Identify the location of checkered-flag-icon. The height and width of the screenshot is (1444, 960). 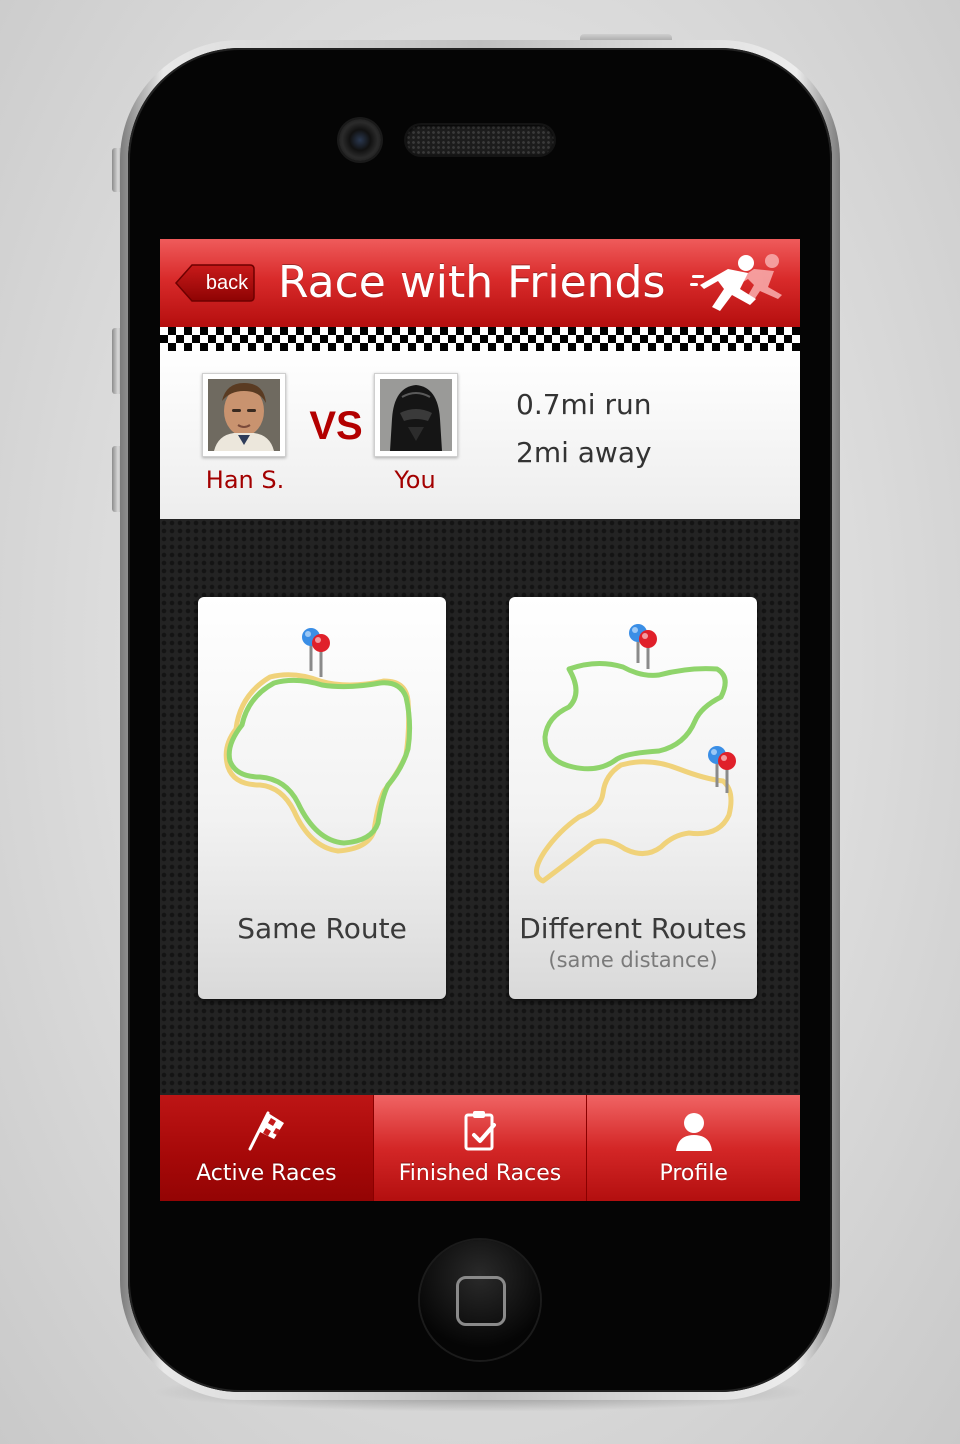
(266, 1131).